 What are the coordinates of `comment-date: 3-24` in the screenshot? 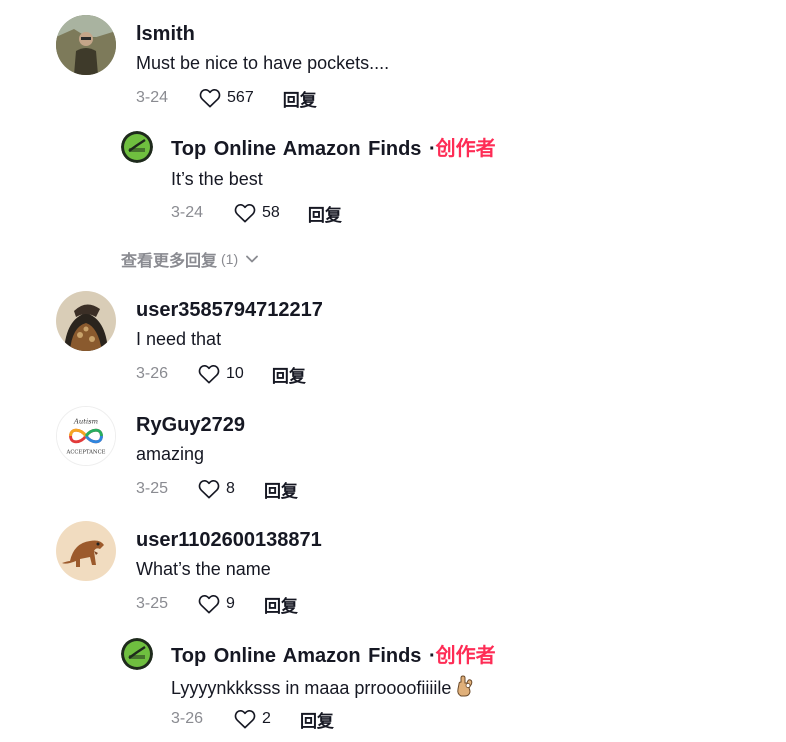 It's located at (152, 97).